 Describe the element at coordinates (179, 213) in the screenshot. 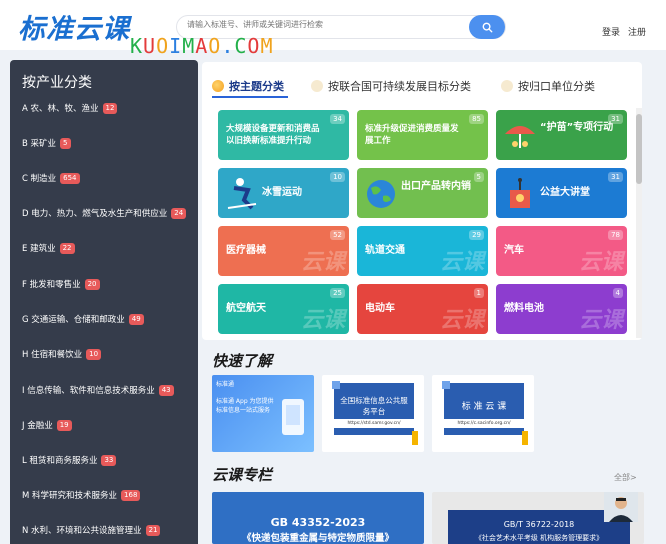

I see `count-badge: 24` at that location.